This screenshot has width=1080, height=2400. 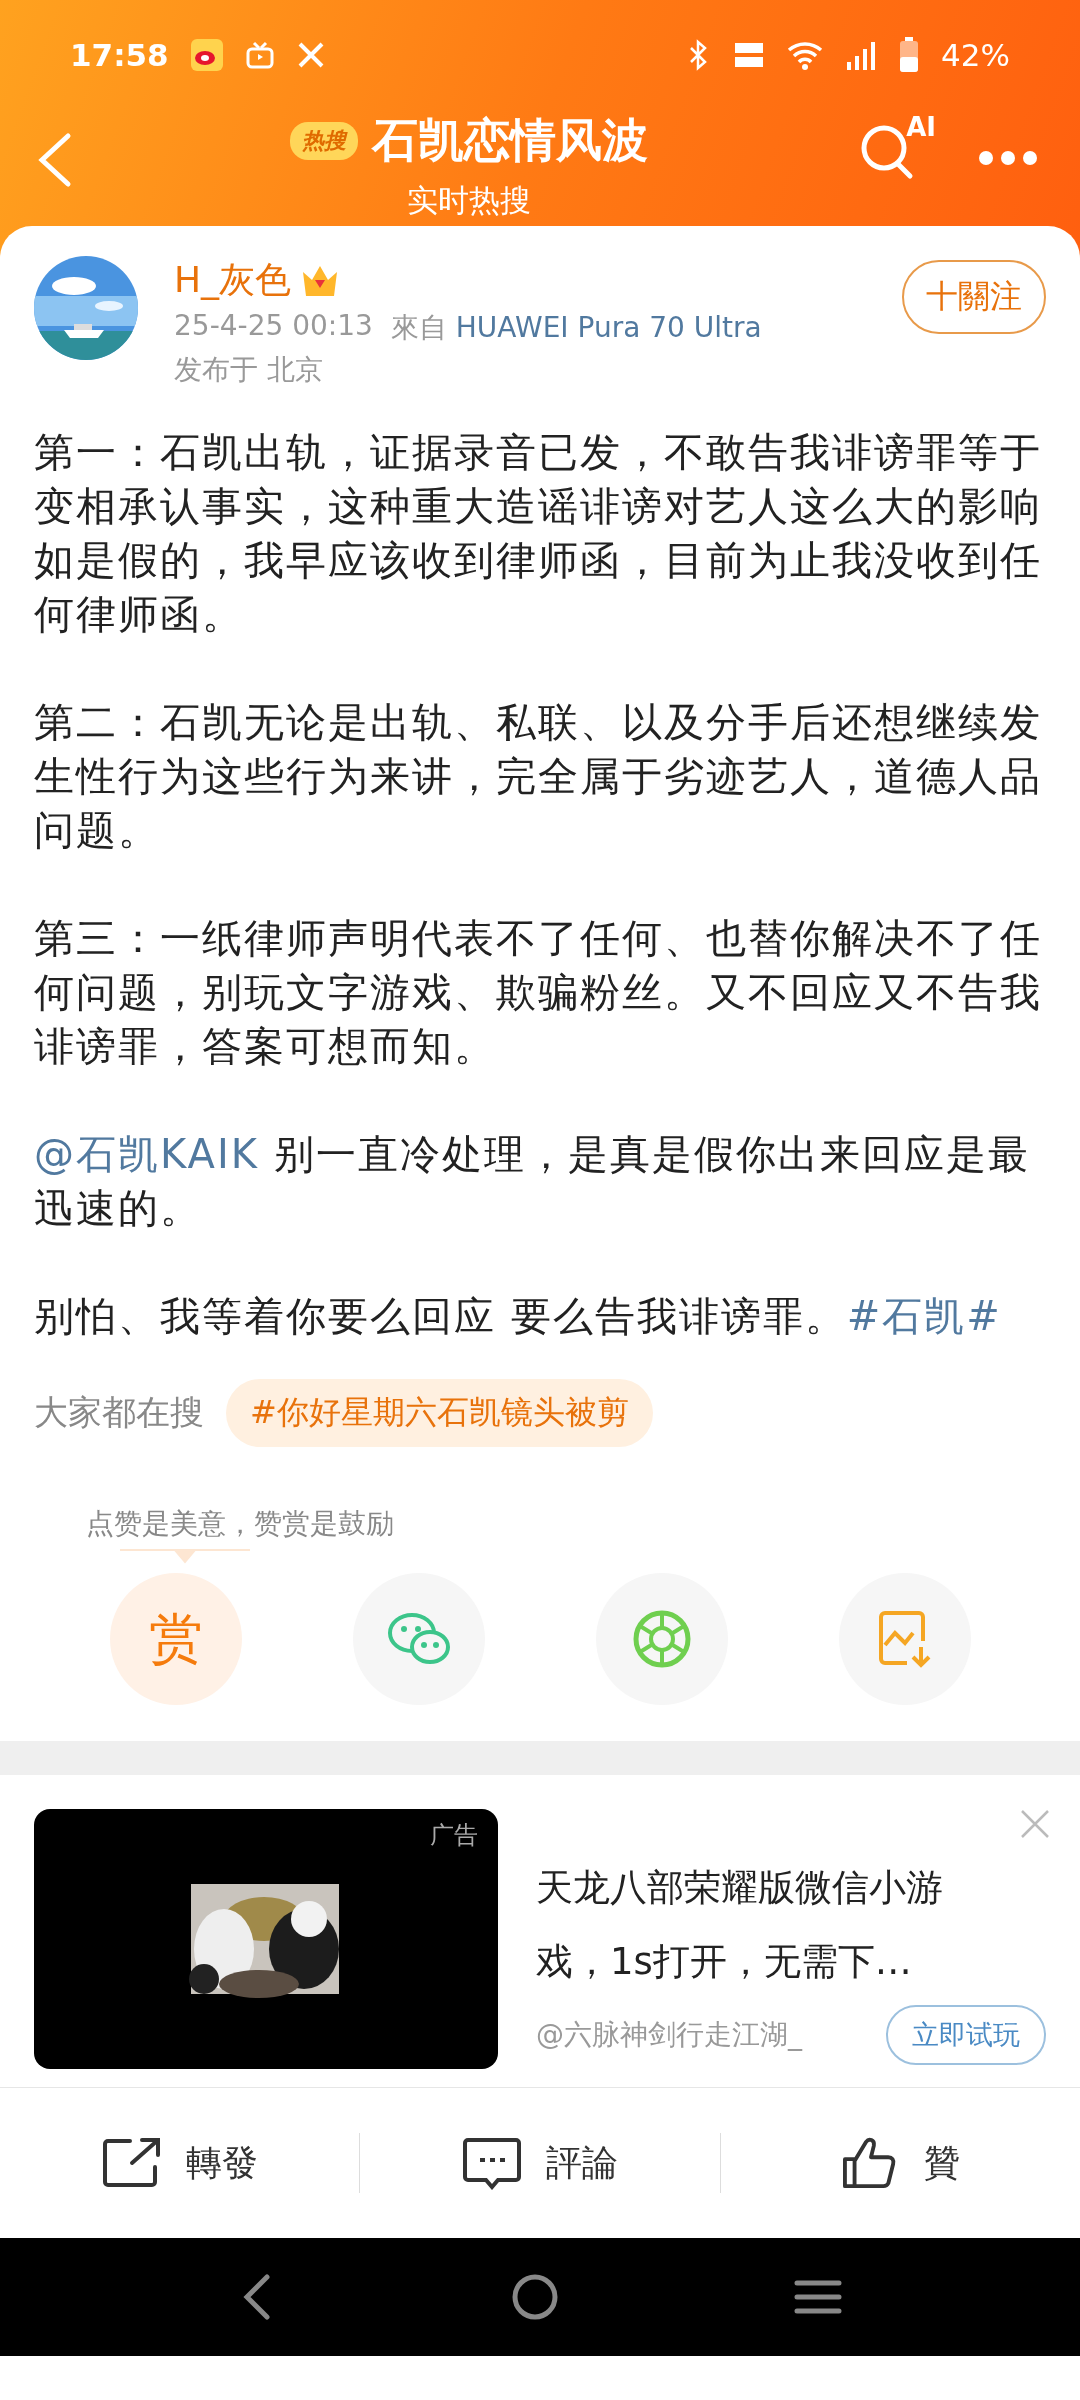 I want to click on like-button: 贊, so click(x=900, y=2163).